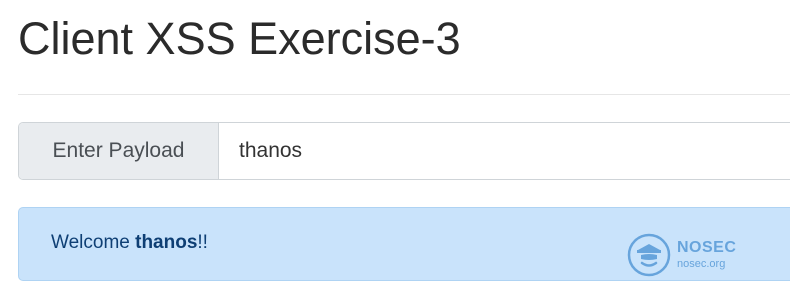  Describe the element at coordinates (707, 247) in the screenshot. I see `watermark-brand: NOSEC` at that location.